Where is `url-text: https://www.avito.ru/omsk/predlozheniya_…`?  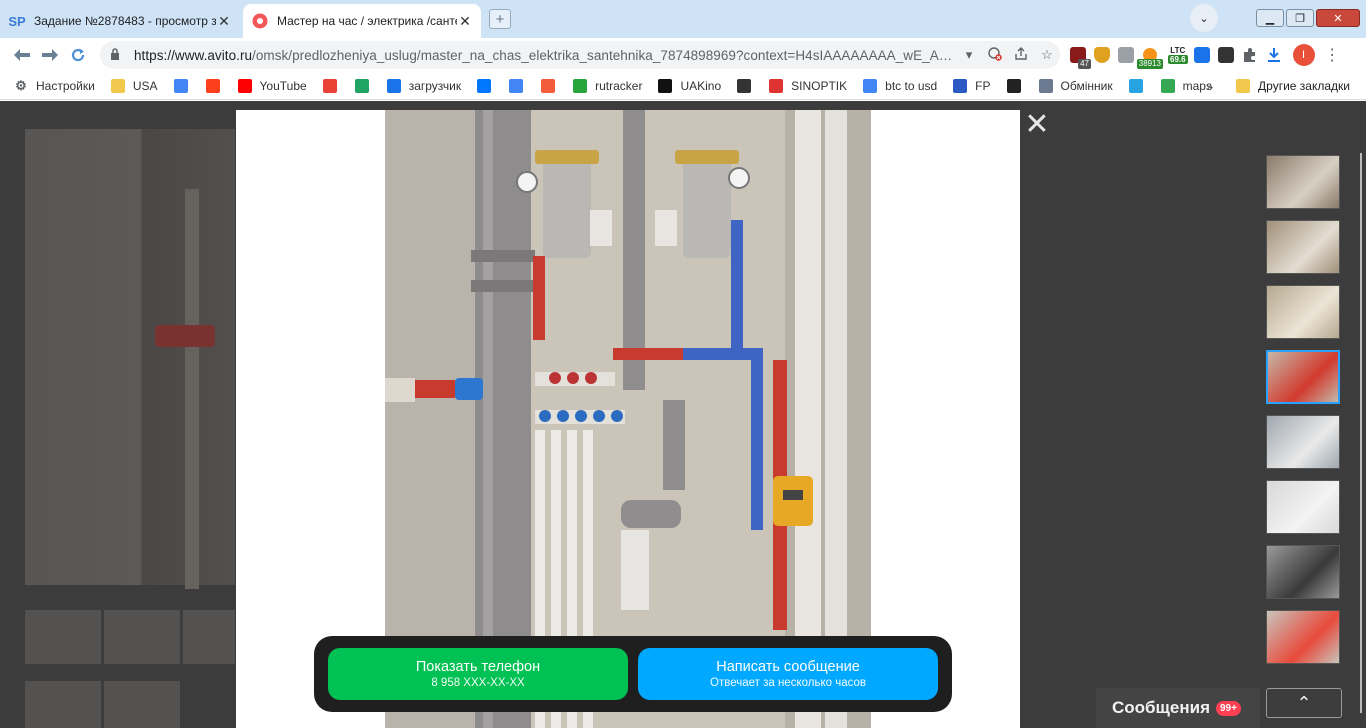
url-text: https://www.avito.ru/omsk/predlozheniya_… is located at coordinates (545, 55).